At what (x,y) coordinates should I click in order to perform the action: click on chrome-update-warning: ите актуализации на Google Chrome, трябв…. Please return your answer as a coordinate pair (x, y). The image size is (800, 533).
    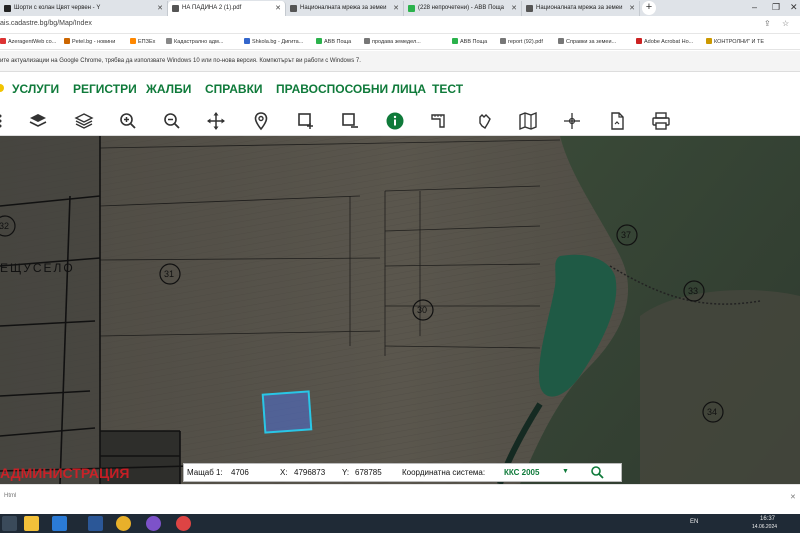
    Looking at the image, I should click on (400, 61).